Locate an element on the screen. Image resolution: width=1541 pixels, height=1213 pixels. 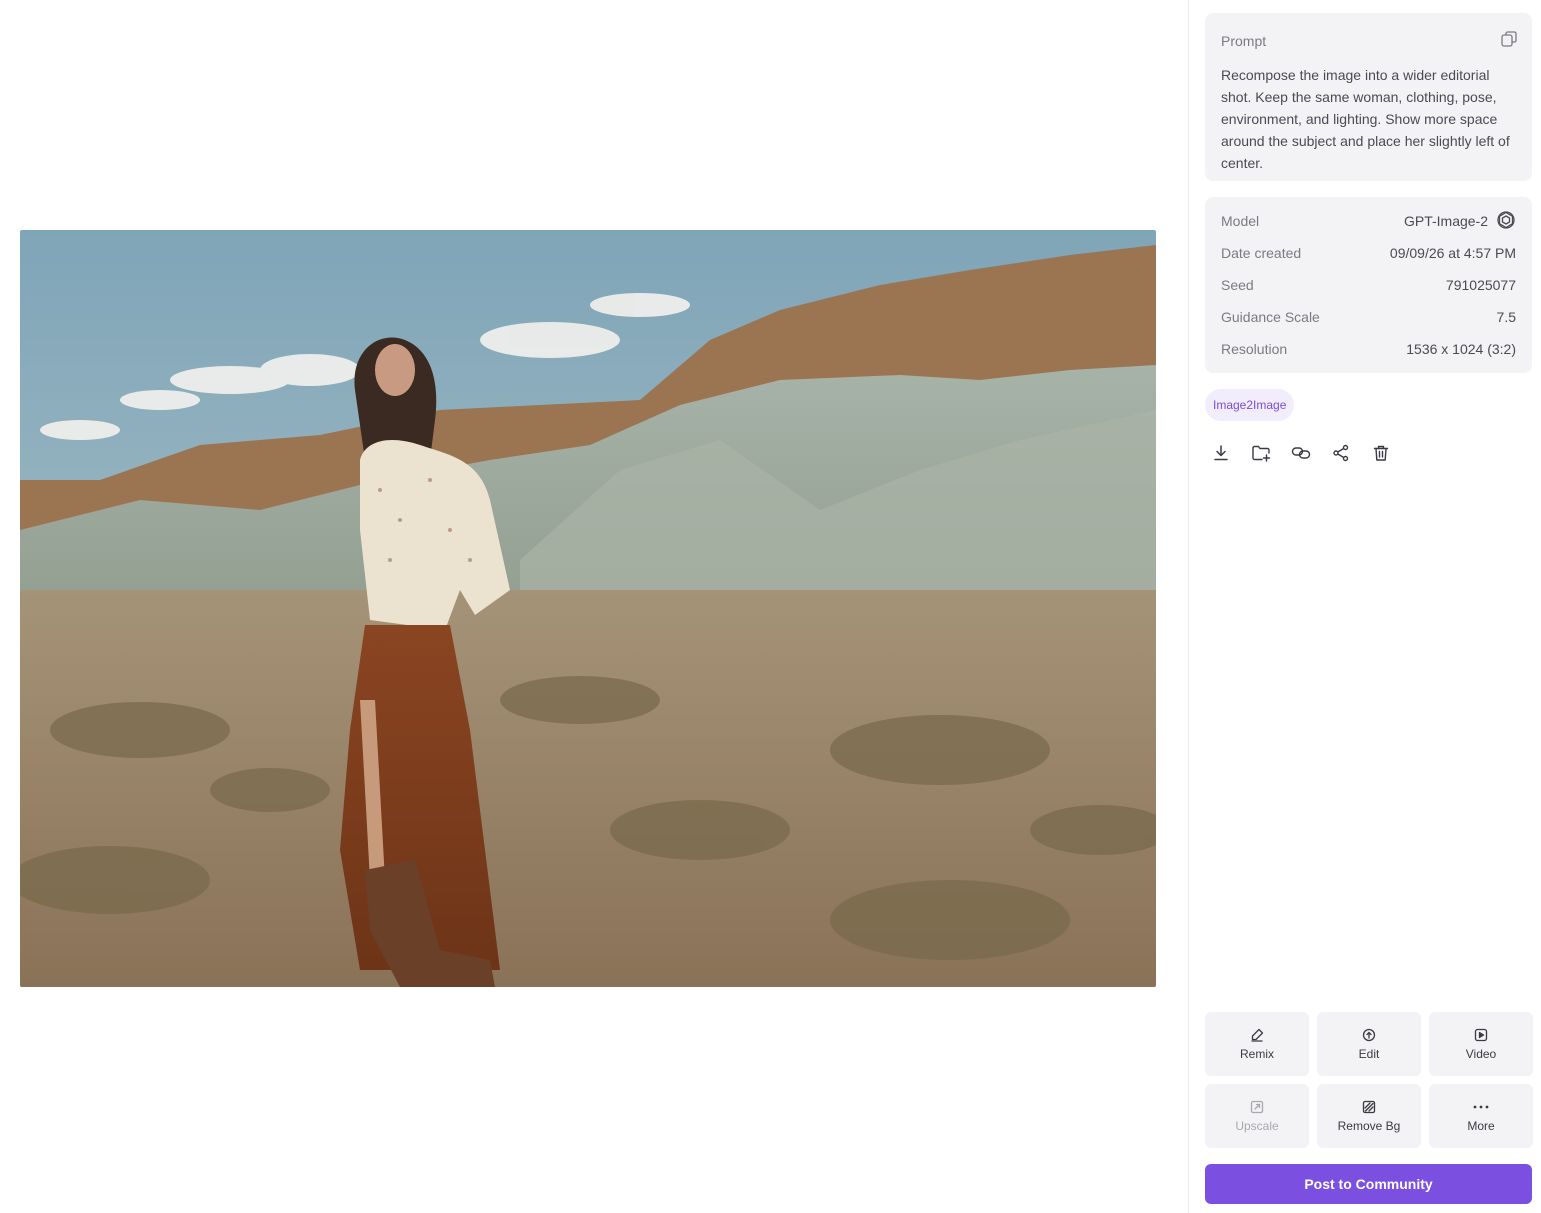
trash-icon is located at coordinates (1381, 453).